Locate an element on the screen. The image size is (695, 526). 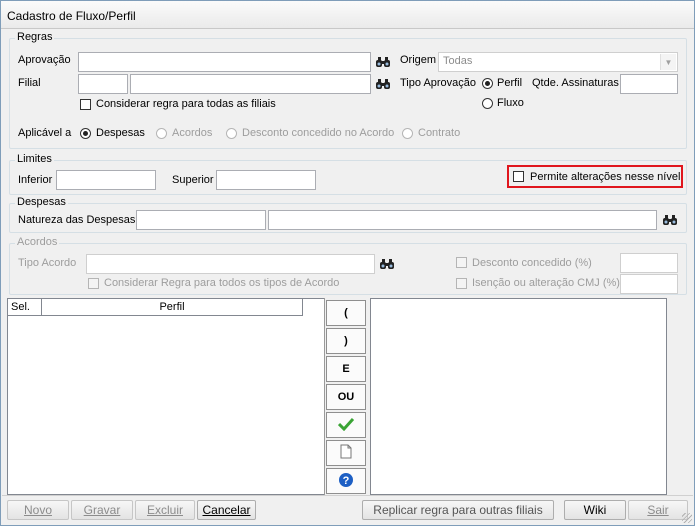
sair-button: Sair is located at coordinates (658, 510).